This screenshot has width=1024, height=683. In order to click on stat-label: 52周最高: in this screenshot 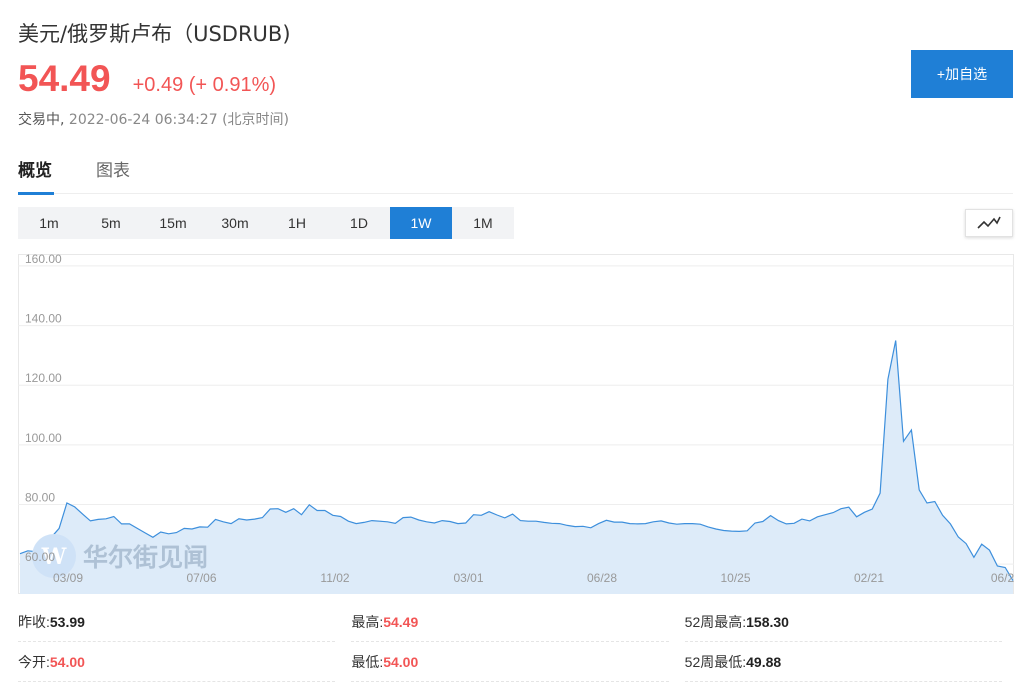, I will do `click(715, 621)`.